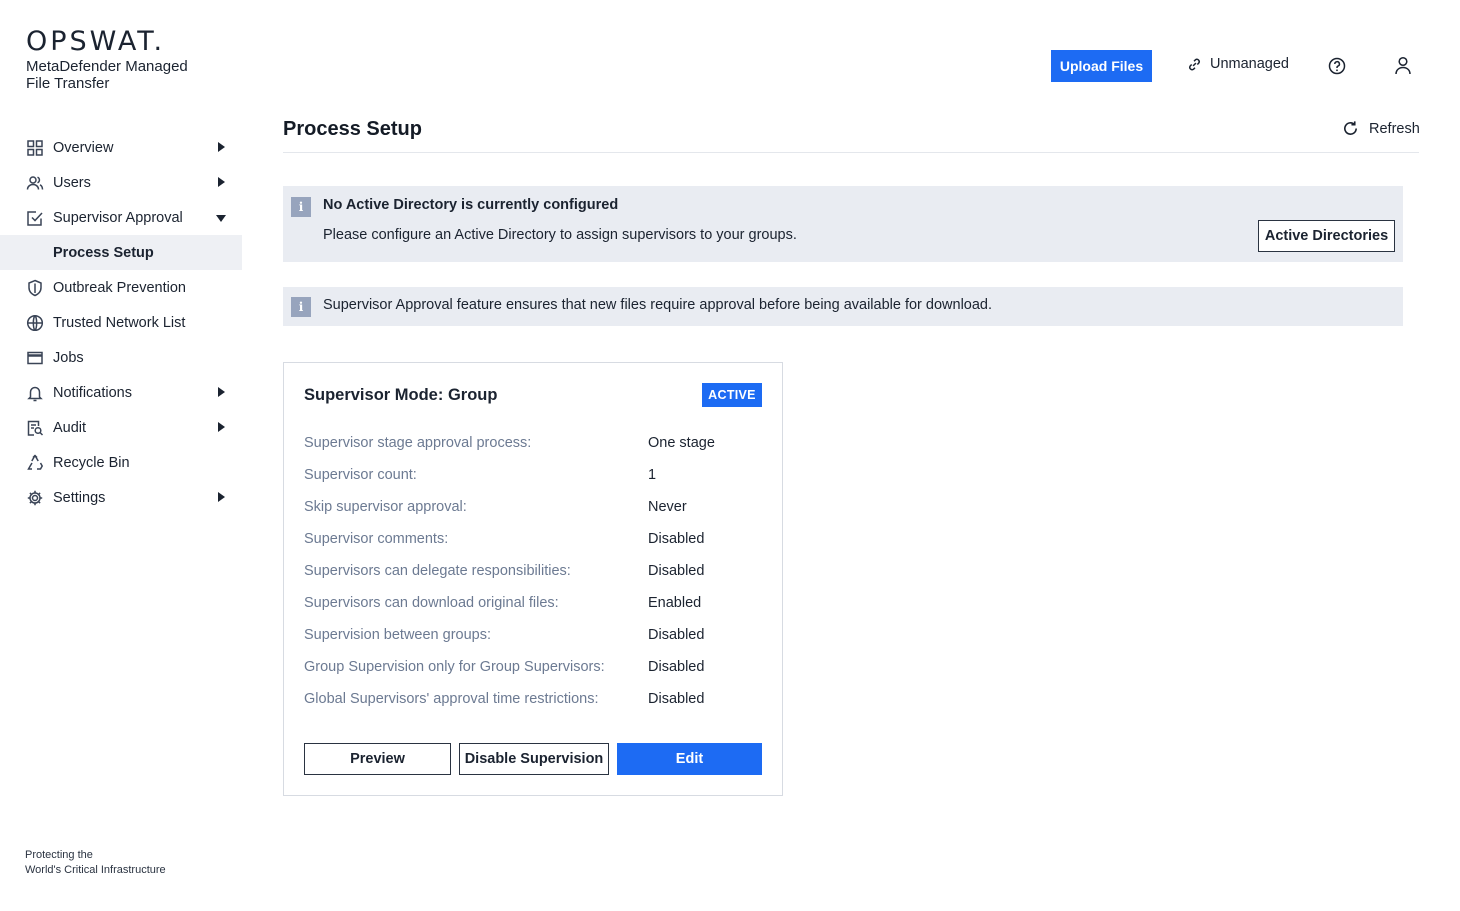  Describe the element at coordinates (121, 147) in the screenshot. I see `sidebar-item-overview: Overview` at that location.